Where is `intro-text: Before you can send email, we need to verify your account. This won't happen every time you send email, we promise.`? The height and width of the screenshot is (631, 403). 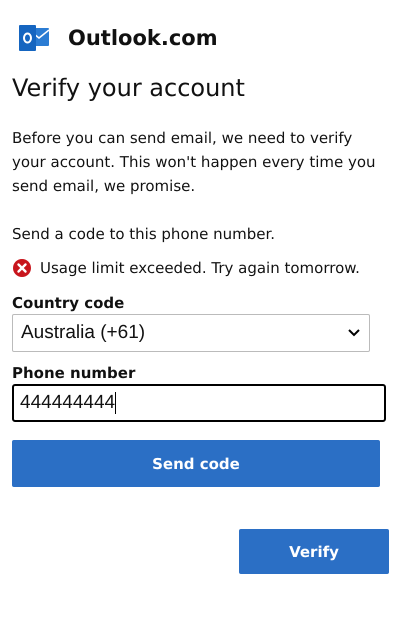 intro-text: Before you can send email, we need to verify your account. This won't happen every time you send email, we promise. is located at coordinates (194, 162).